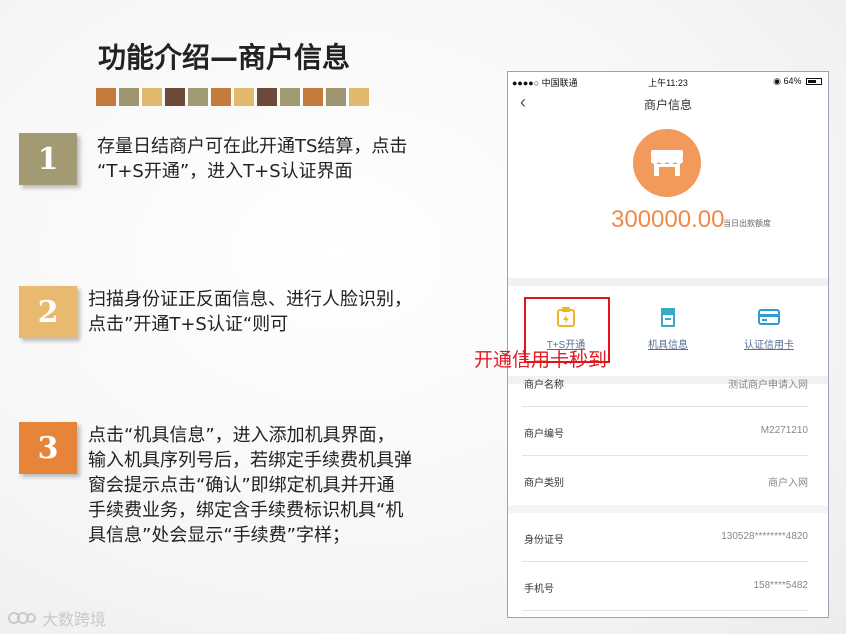  Describe the element at coordinates (668, 328) in the screenshot. I see `device-info-button: 机具信息` at that location.